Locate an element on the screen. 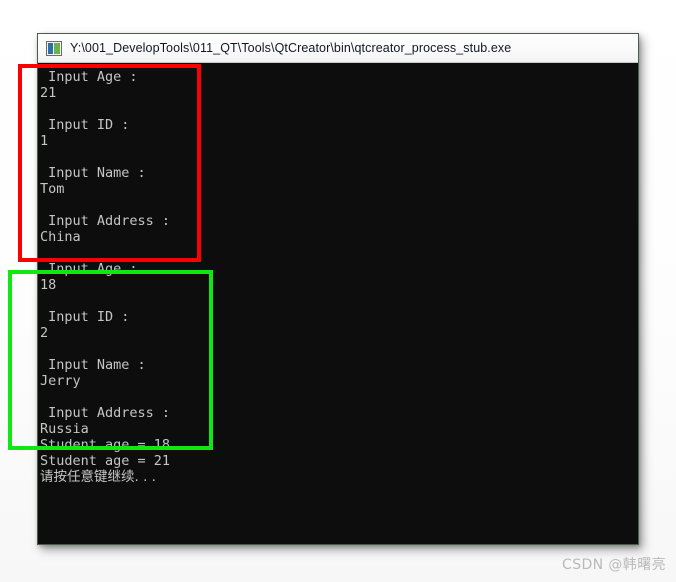  console-line: China is located at coordinates (60, 237).